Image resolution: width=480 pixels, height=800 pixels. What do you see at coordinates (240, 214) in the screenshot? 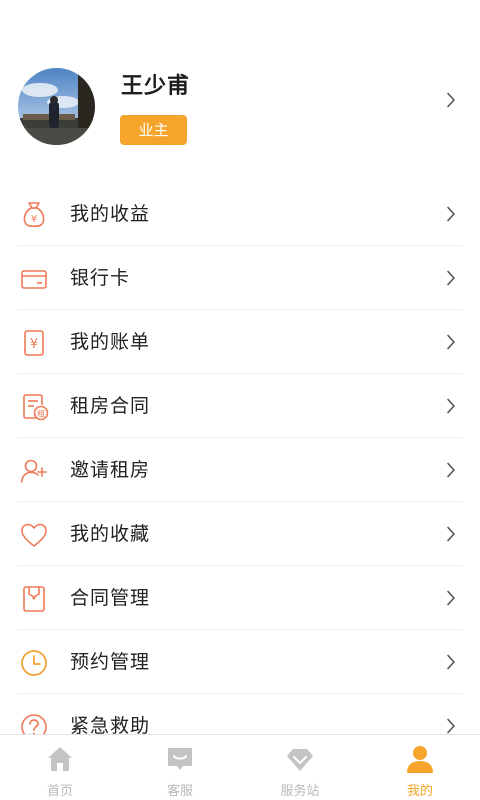
I see `menu-item-earnings: ¥ 我的收益` at bounding box center [240, 214].